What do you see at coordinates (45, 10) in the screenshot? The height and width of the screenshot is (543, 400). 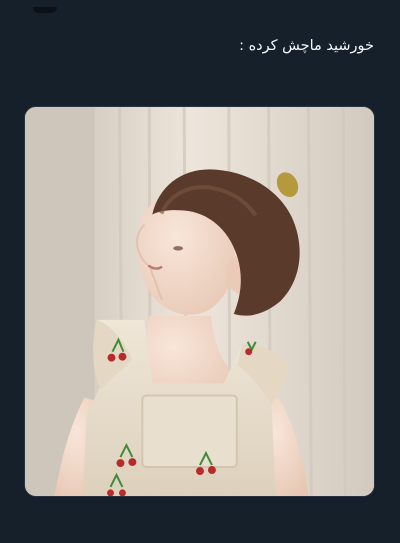 I see `top-edge-mark` at bounding box center [45, 10].